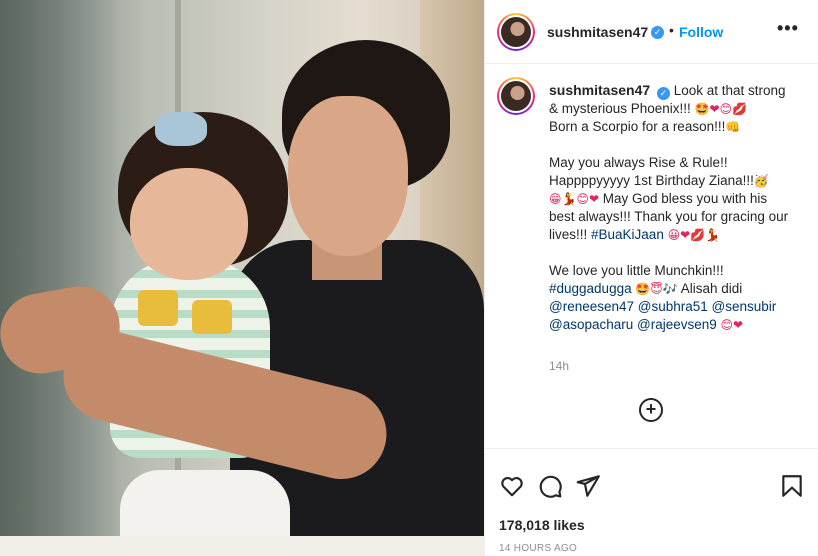 The height and width of the screenshot is (556, 818). I want to click on mention-link: @reneesen47, so click(591, 306).